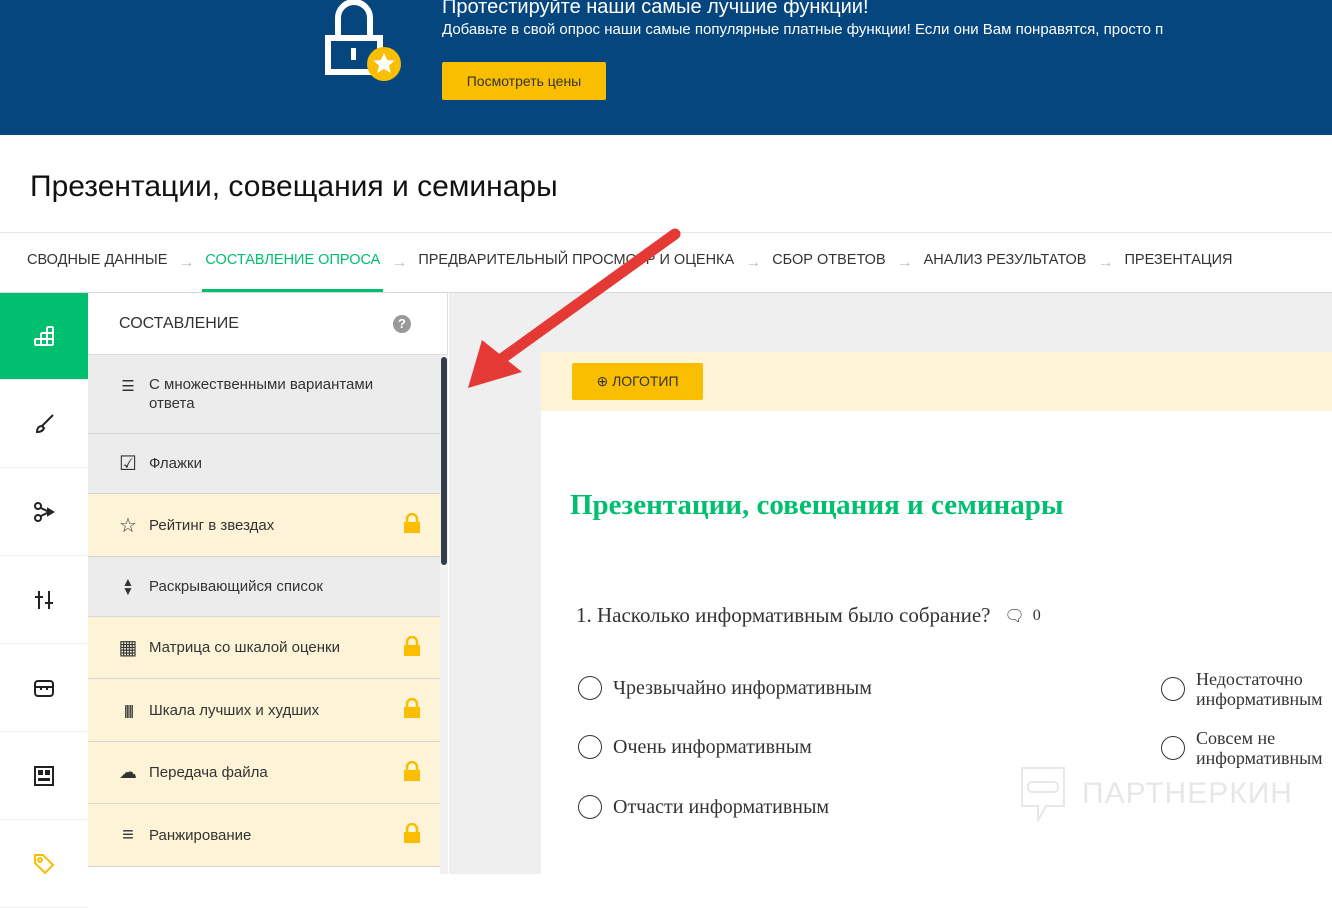  What do you see at coordinates (264, 835) in the screenshot?
I see `list-item-ranking: ≡ Ранжирование` at bounding box center [264, 835].